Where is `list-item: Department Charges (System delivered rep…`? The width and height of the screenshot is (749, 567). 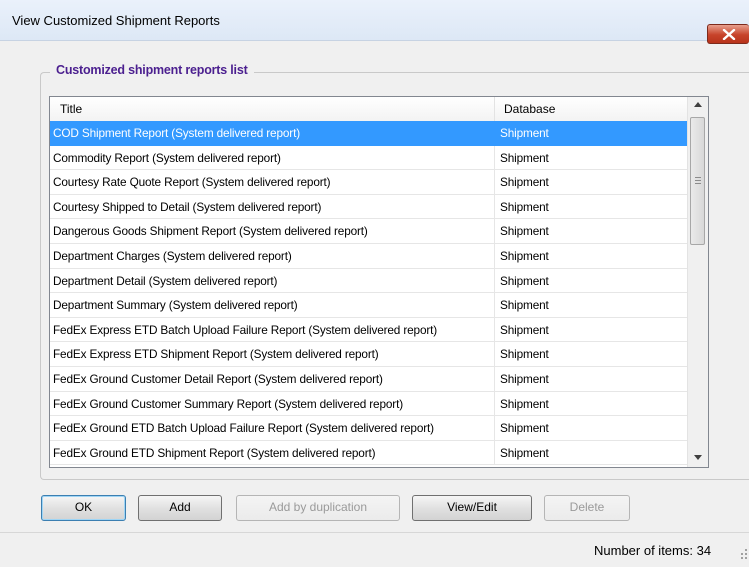 list-item: Department Charges (System delivered rep… is located at coordinates (368, 256).